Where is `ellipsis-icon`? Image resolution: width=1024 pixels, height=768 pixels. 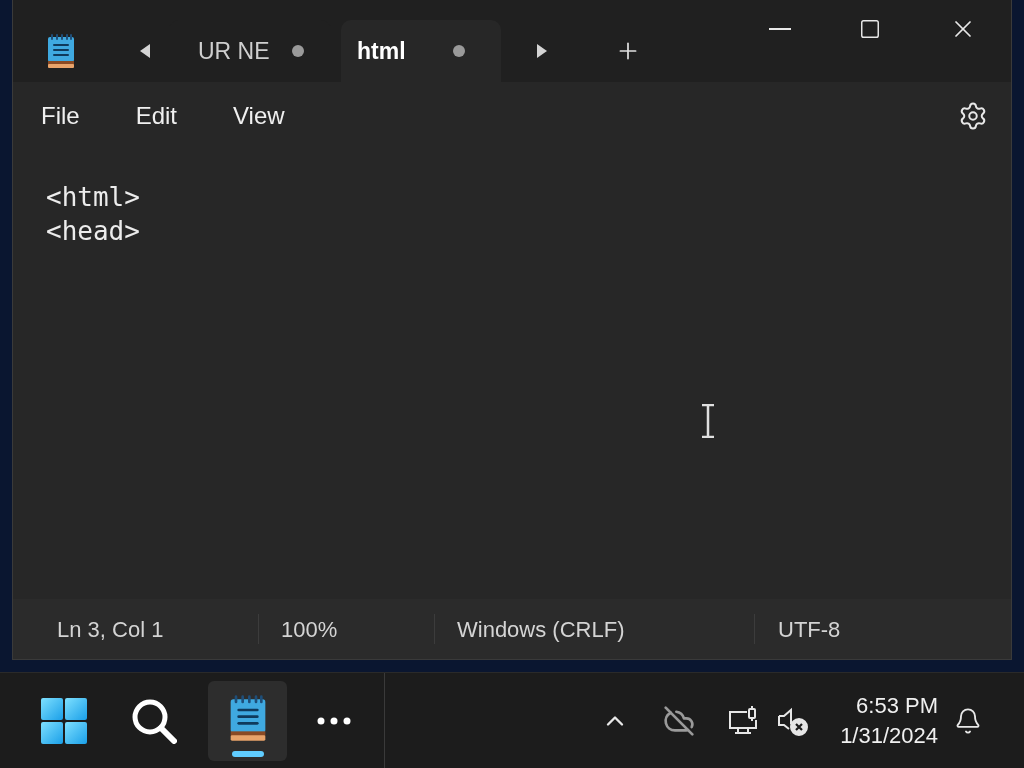
ellipsis-icon is located at coordinates (334, 720).